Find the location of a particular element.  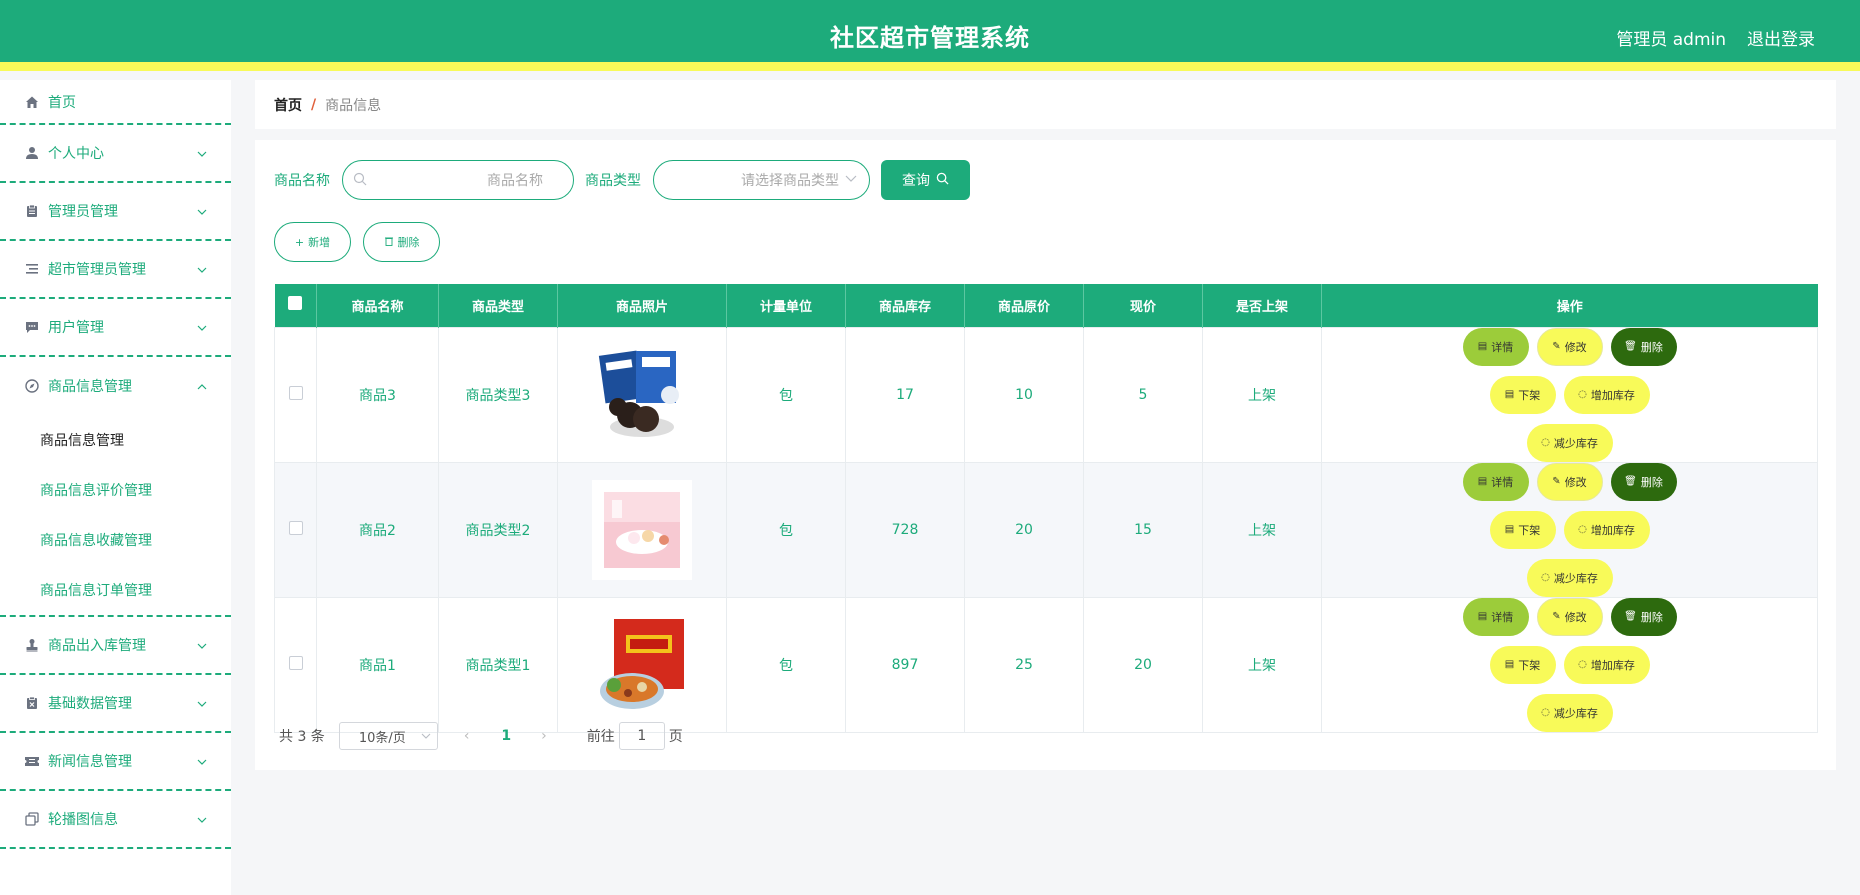

goods-submenu: 商品信息管理 商品信息评价管理 商品信息收藏管理 商品信息订单管理 is located at coordinates (115, 516).